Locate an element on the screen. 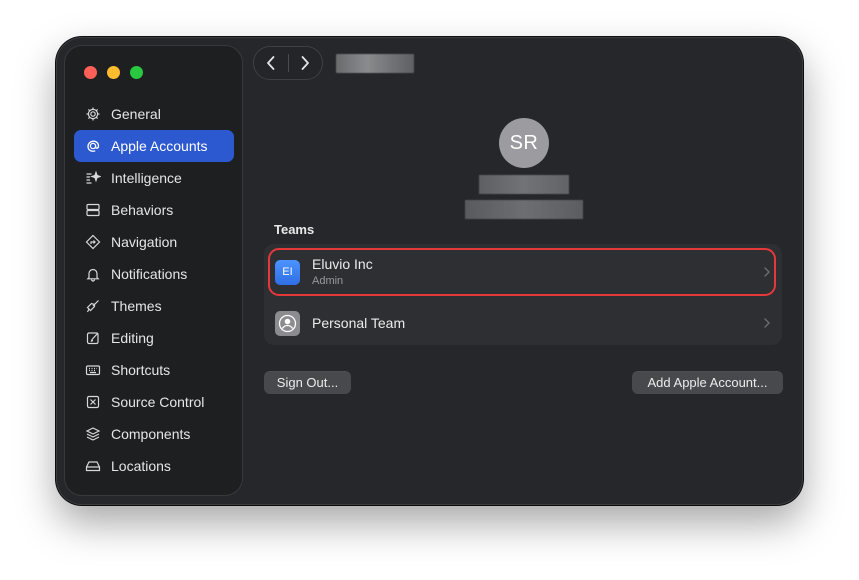  team-info: Personal Team is located at coordinates (358, 323).